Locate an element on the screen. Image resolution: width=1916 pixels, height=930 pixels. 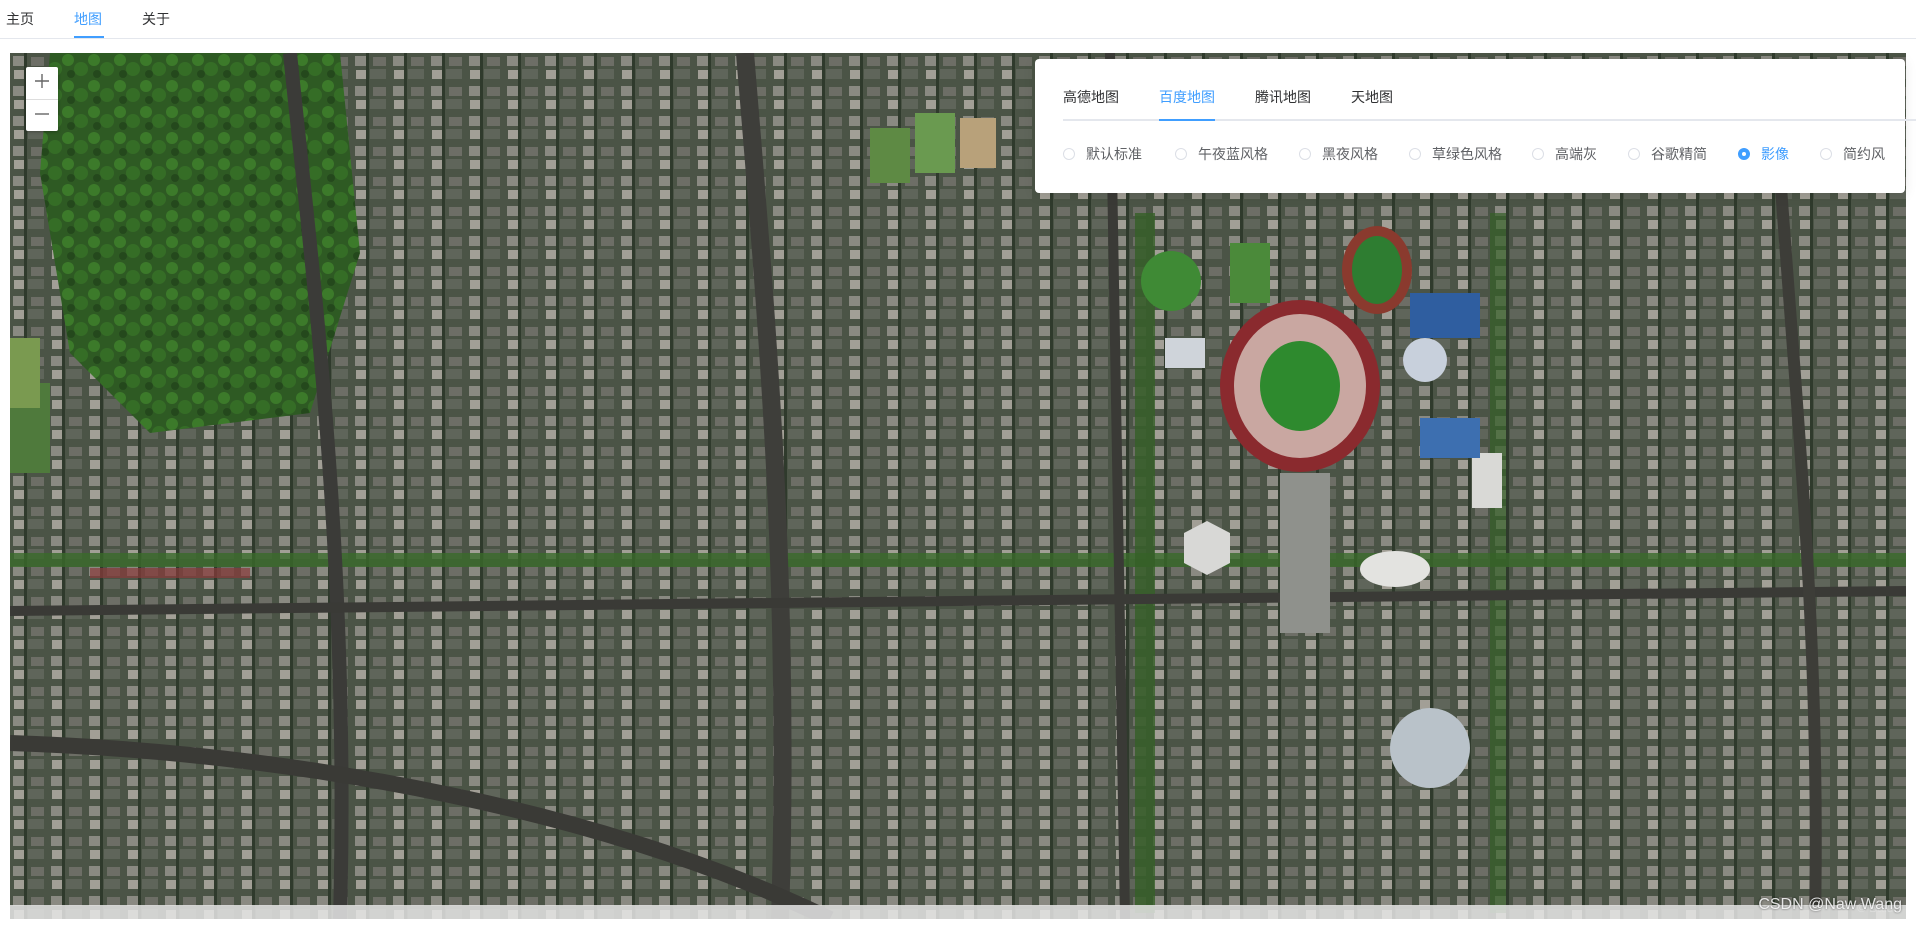
zoom-control is located at coordinates (42, 99).